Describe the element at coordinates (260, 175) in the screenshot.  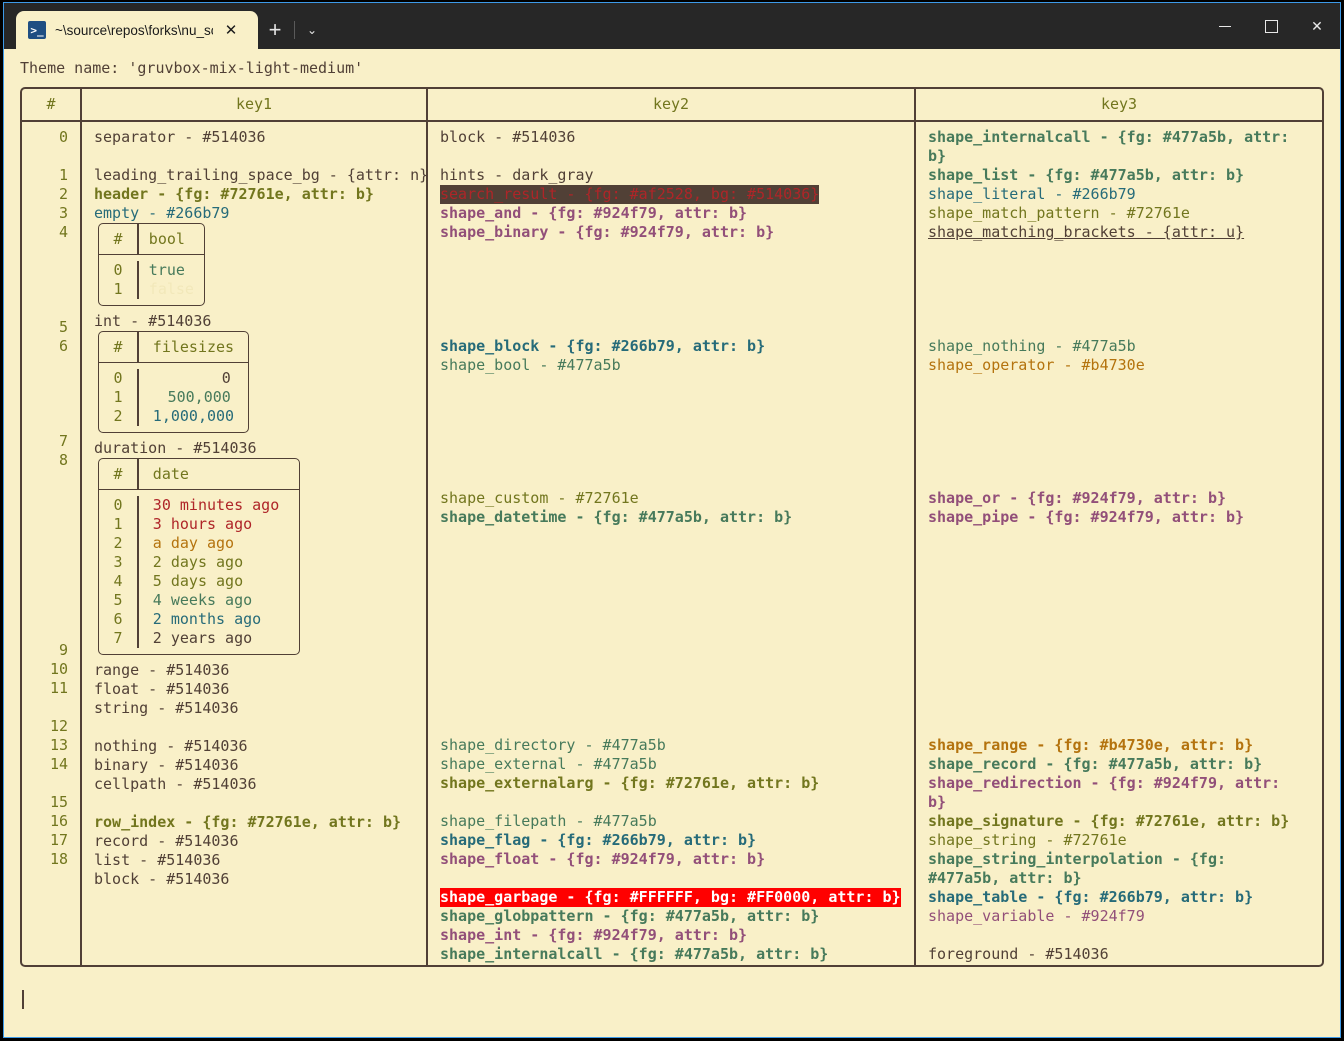
I see `key1-line: leading_trailing_space_bg - {attr: n}` at that location.